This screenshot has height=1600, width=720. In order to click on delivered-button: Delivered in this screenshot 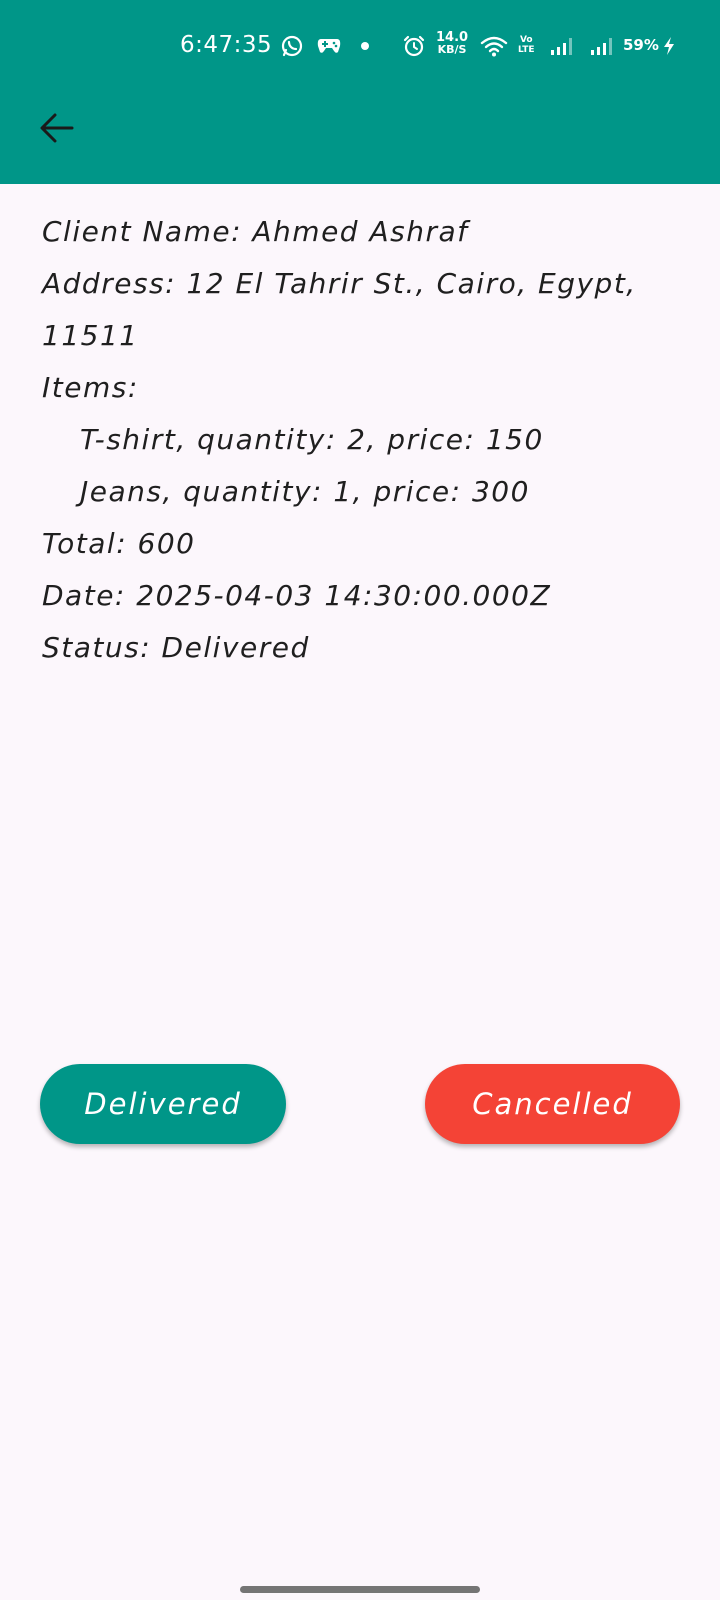, I will do `click(163, 1104)`.